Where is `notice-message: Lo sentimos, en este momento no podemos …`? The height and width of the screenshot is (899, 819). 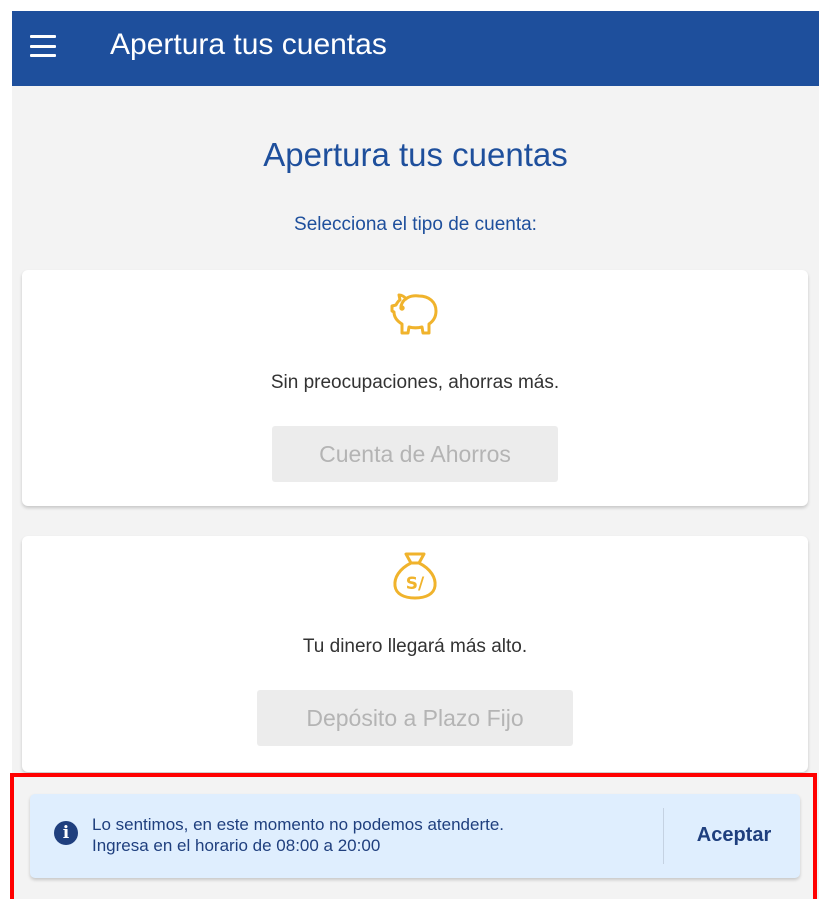
notice-message: Lo sentimos, en este momento no podemos … is located at coordinates (372, 835).